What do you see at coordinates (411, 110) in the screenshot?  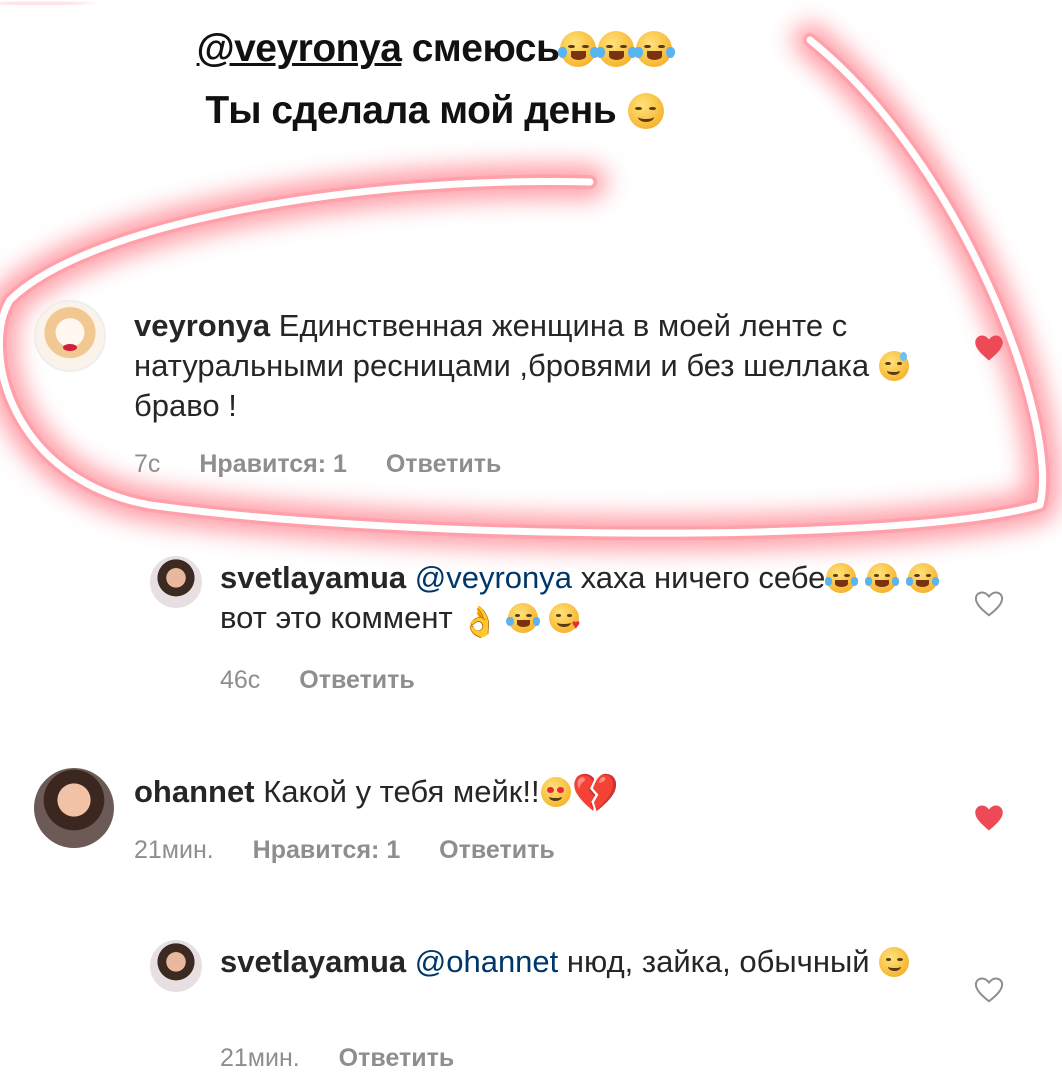 I see `caption-line-2-text: Ты сделала мой день` at bounding box center [411, 110].